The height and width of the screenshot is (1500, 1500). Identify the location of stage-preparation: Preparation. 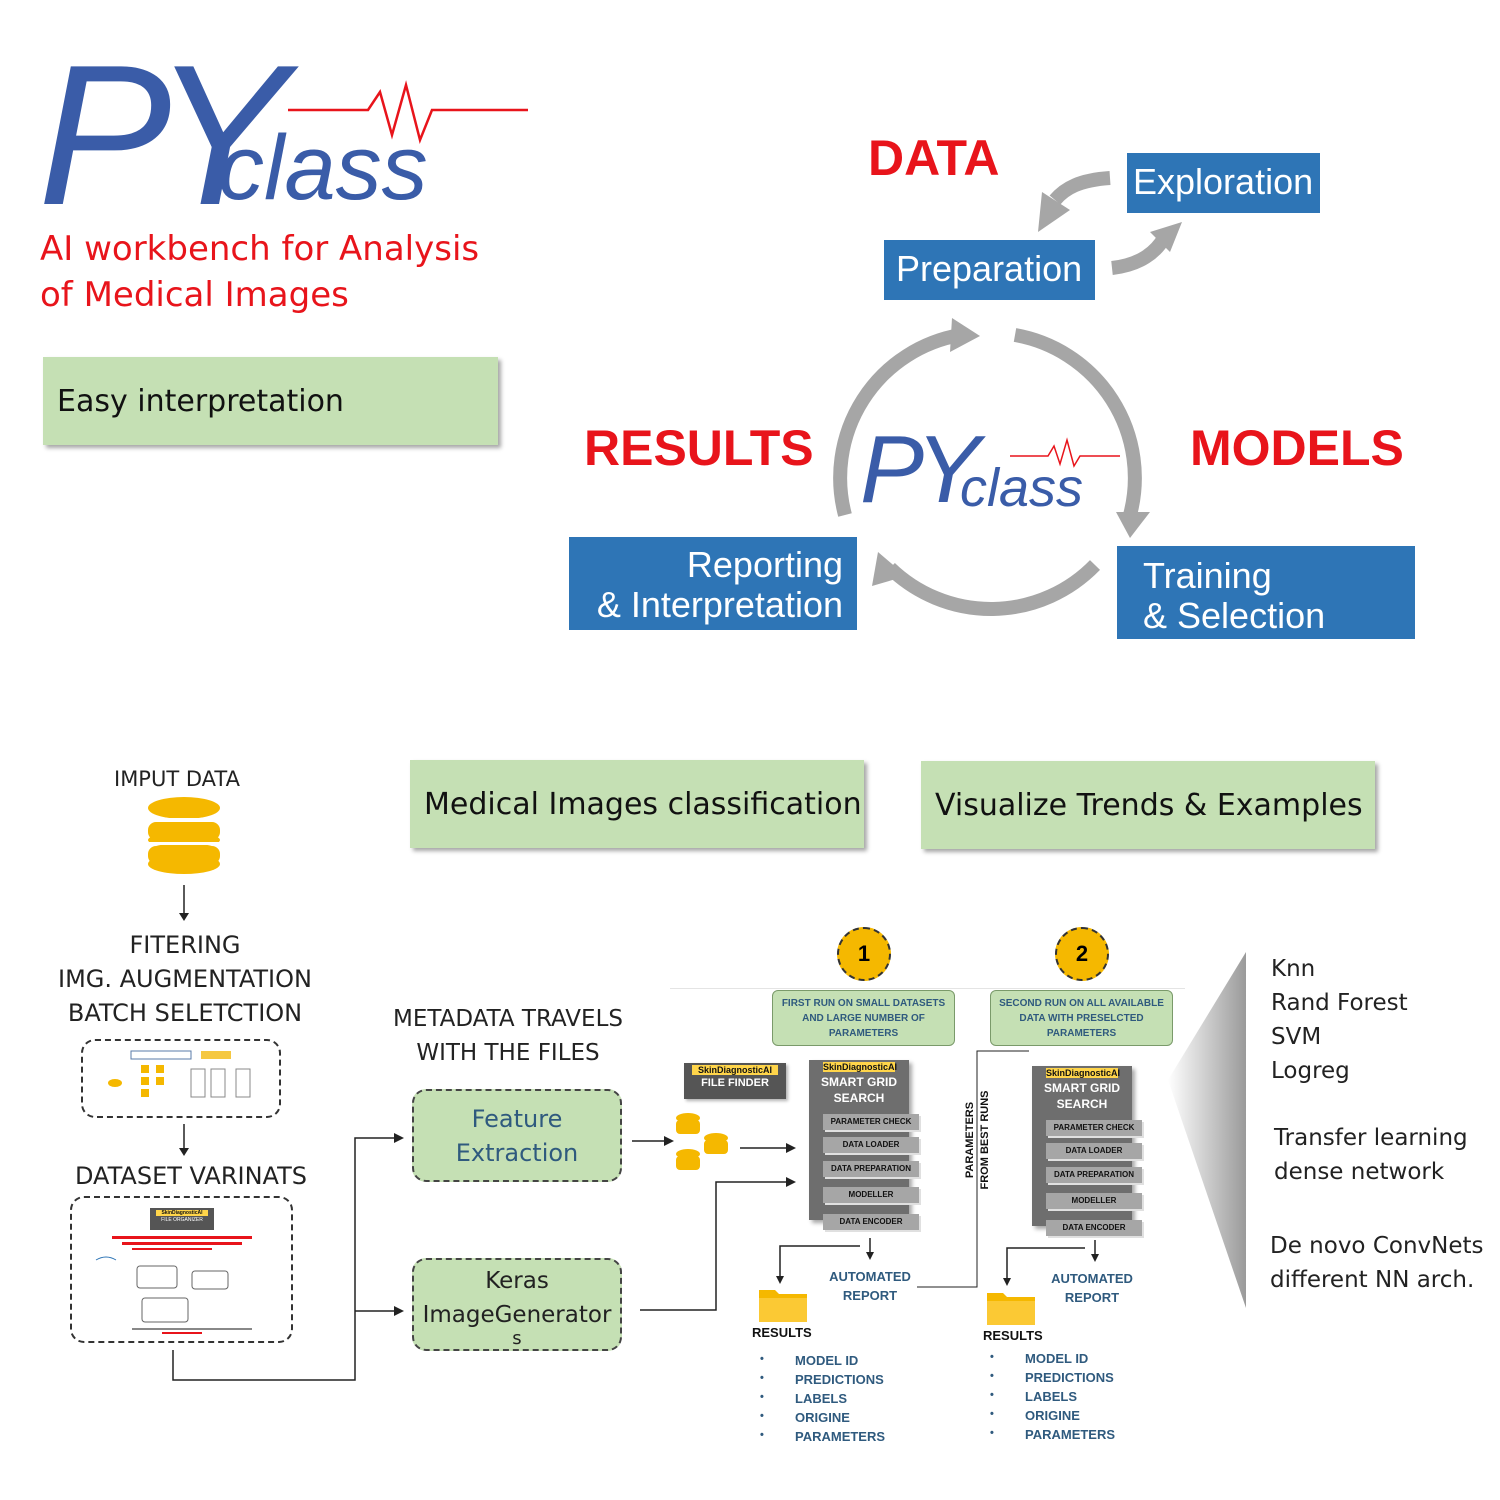
(989, 270).